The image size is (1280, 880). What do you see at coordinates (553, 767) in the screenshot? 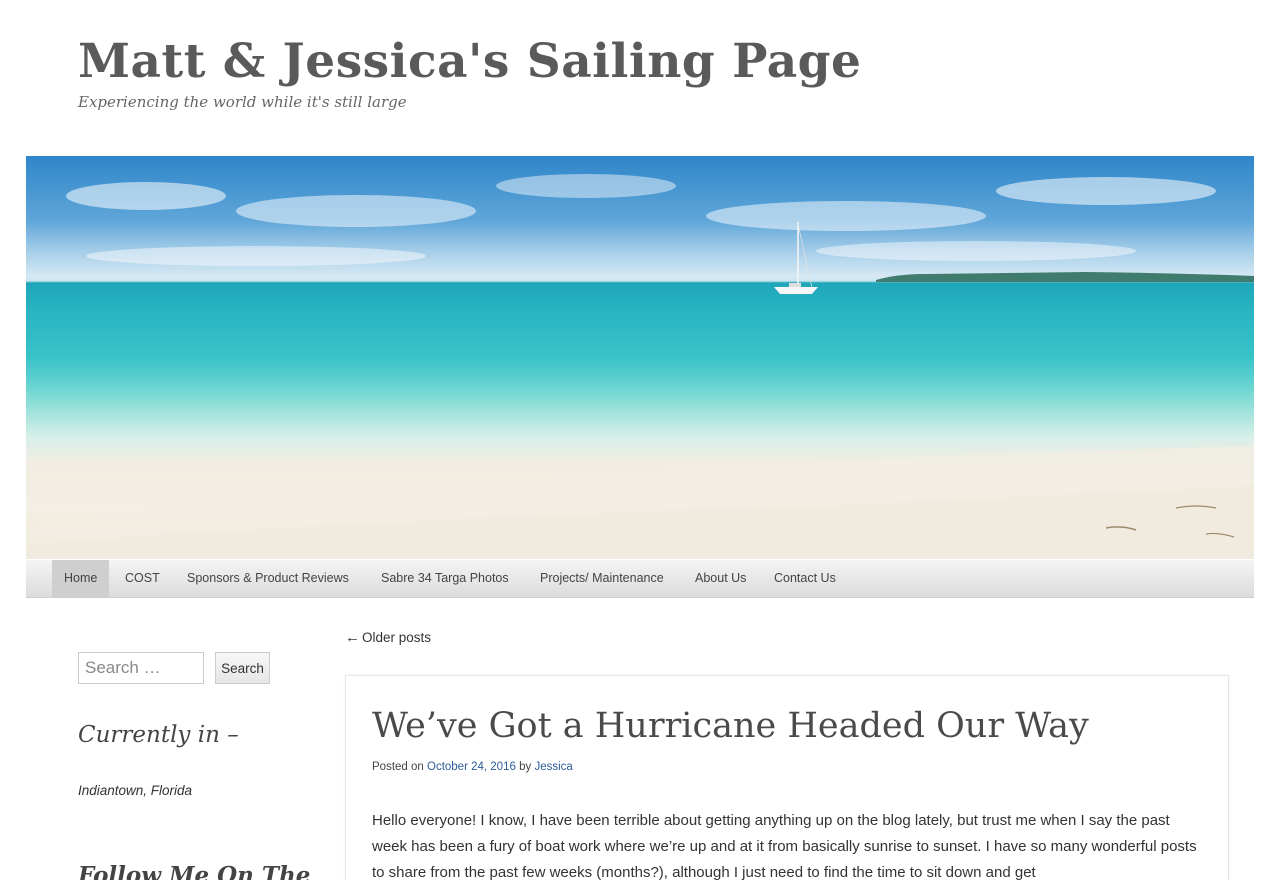
I see `post-author-link: Jessica` at bounding box center [553, 767].